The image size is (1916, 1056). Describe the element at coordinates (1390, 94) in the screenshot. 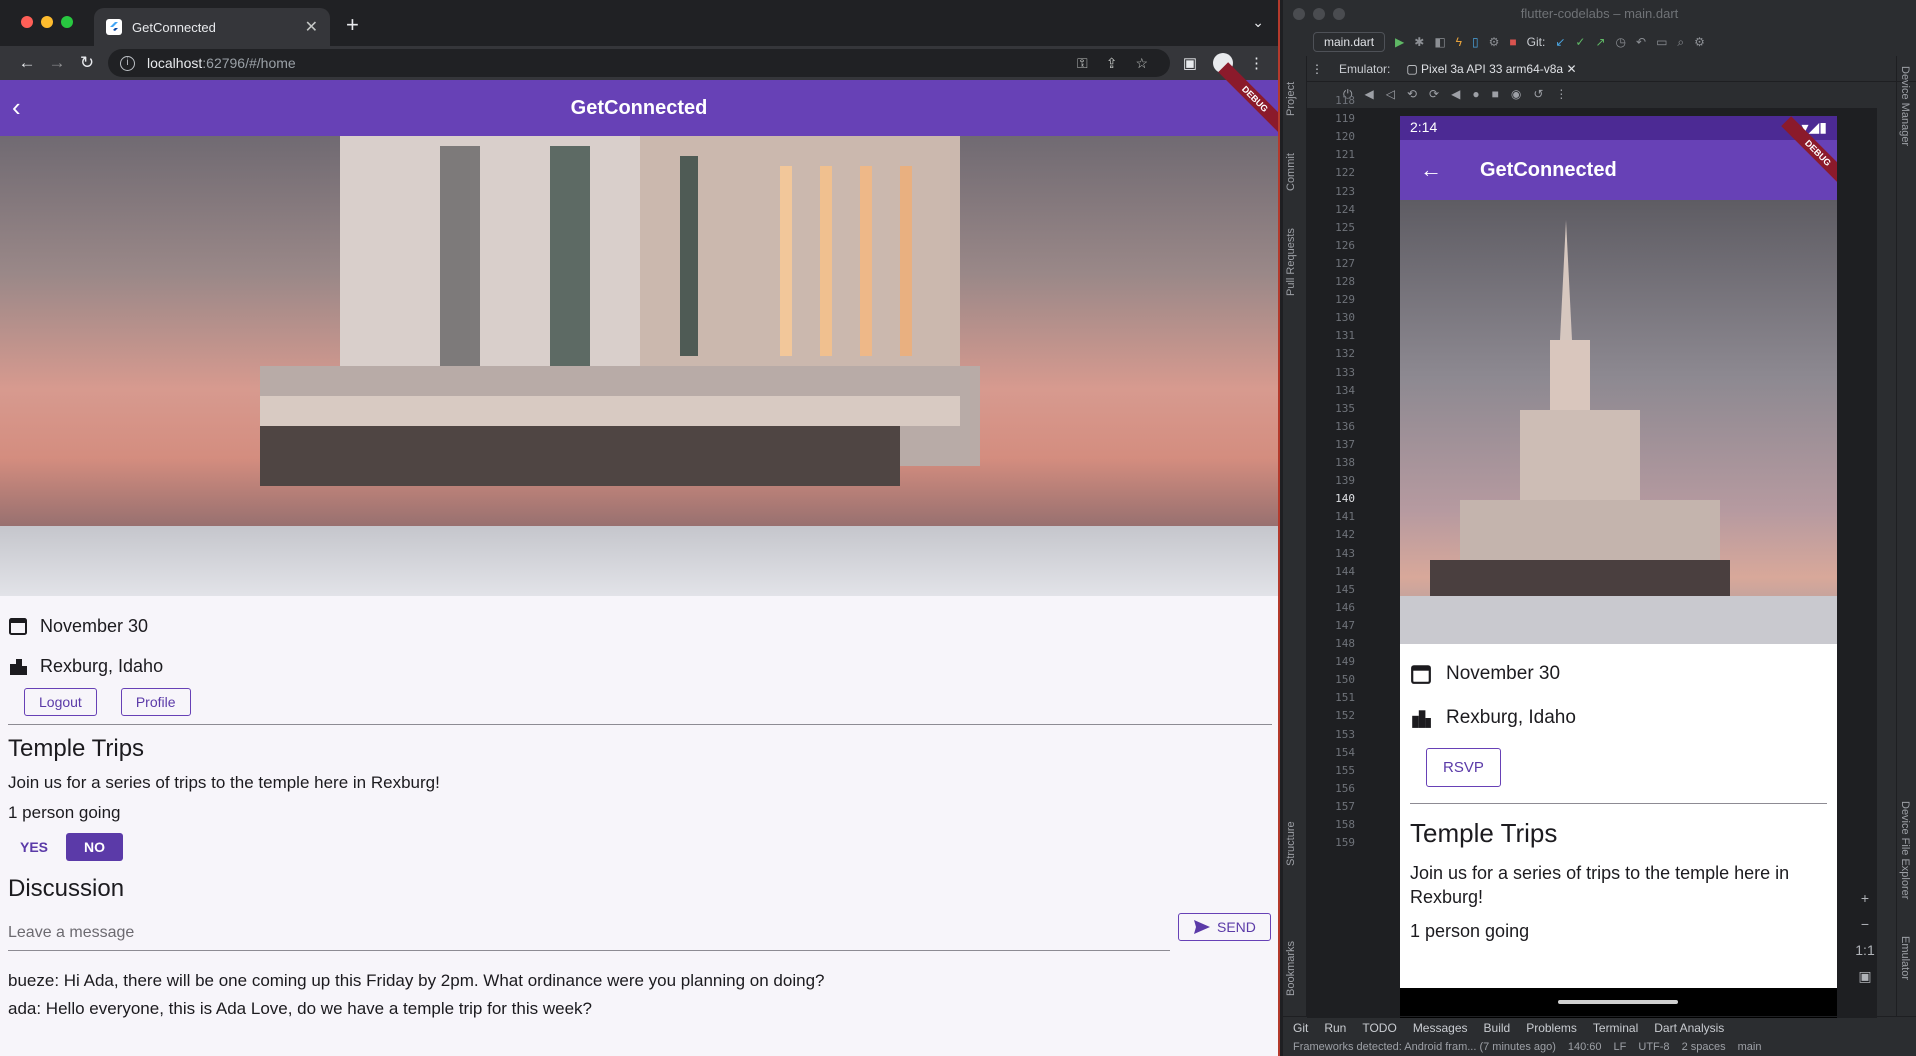

I see `volume-down-icon: ◁` at that location.